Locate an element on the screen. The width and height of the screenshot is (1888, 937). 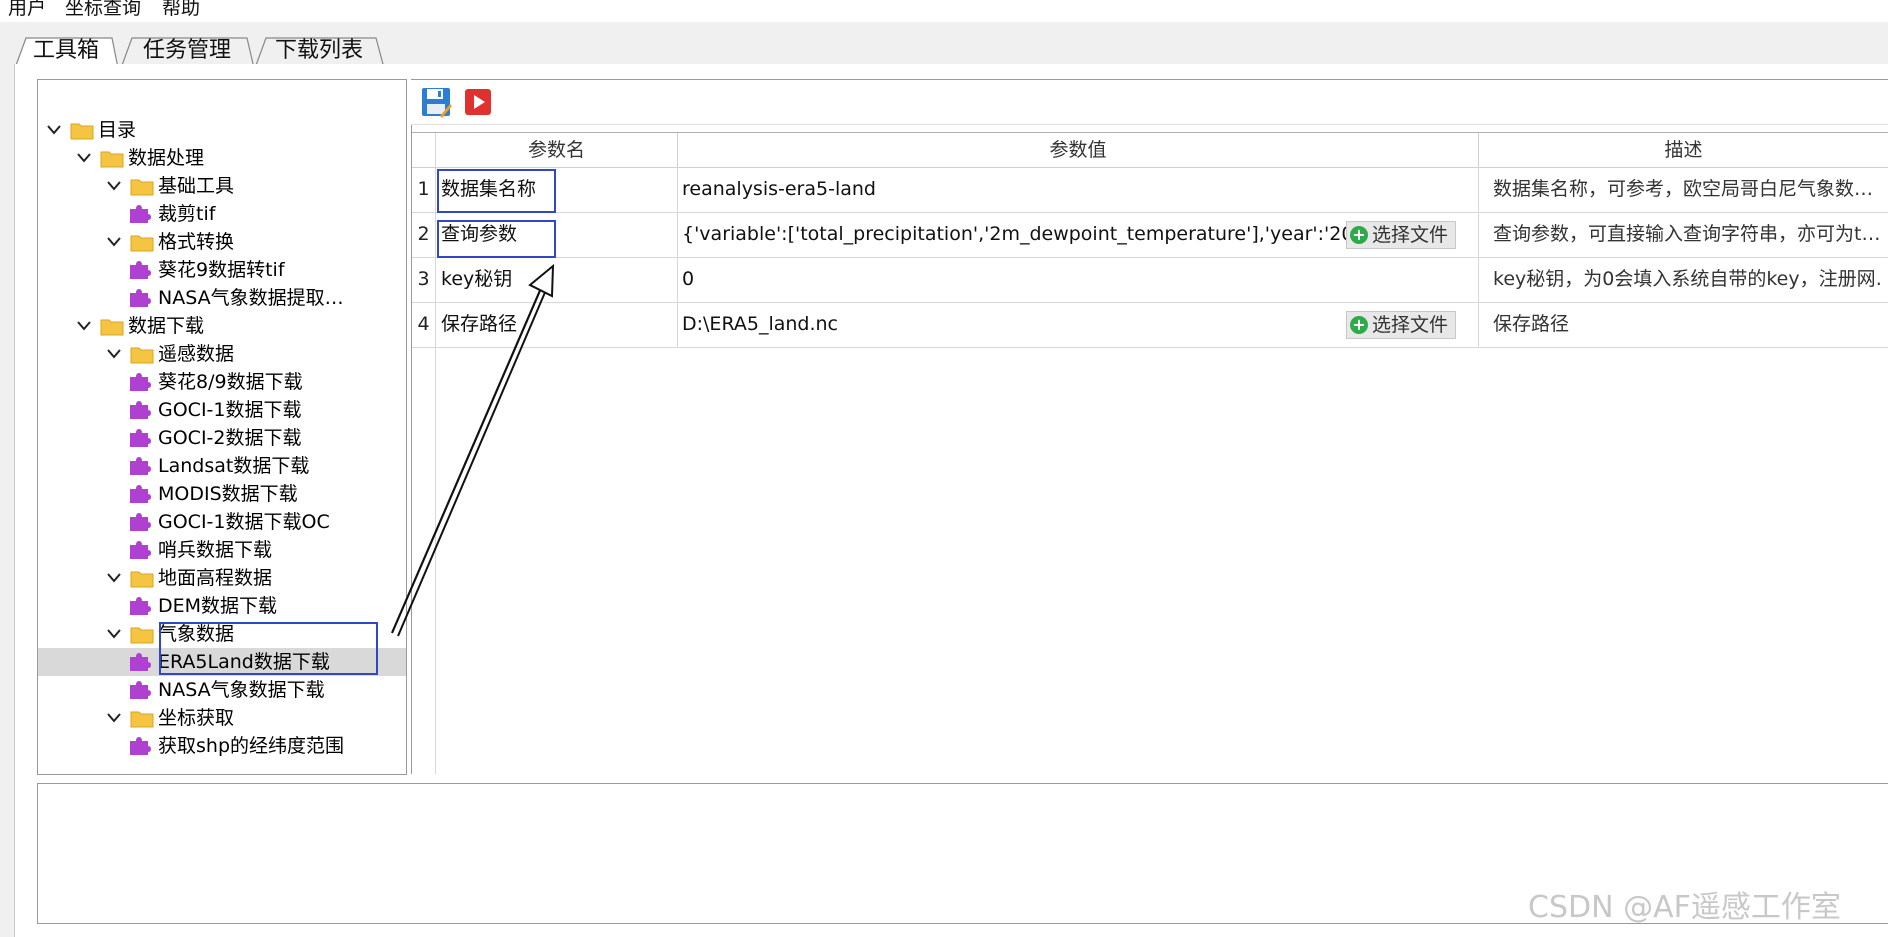
annotation-arrow is located at coordinates (472, 450).